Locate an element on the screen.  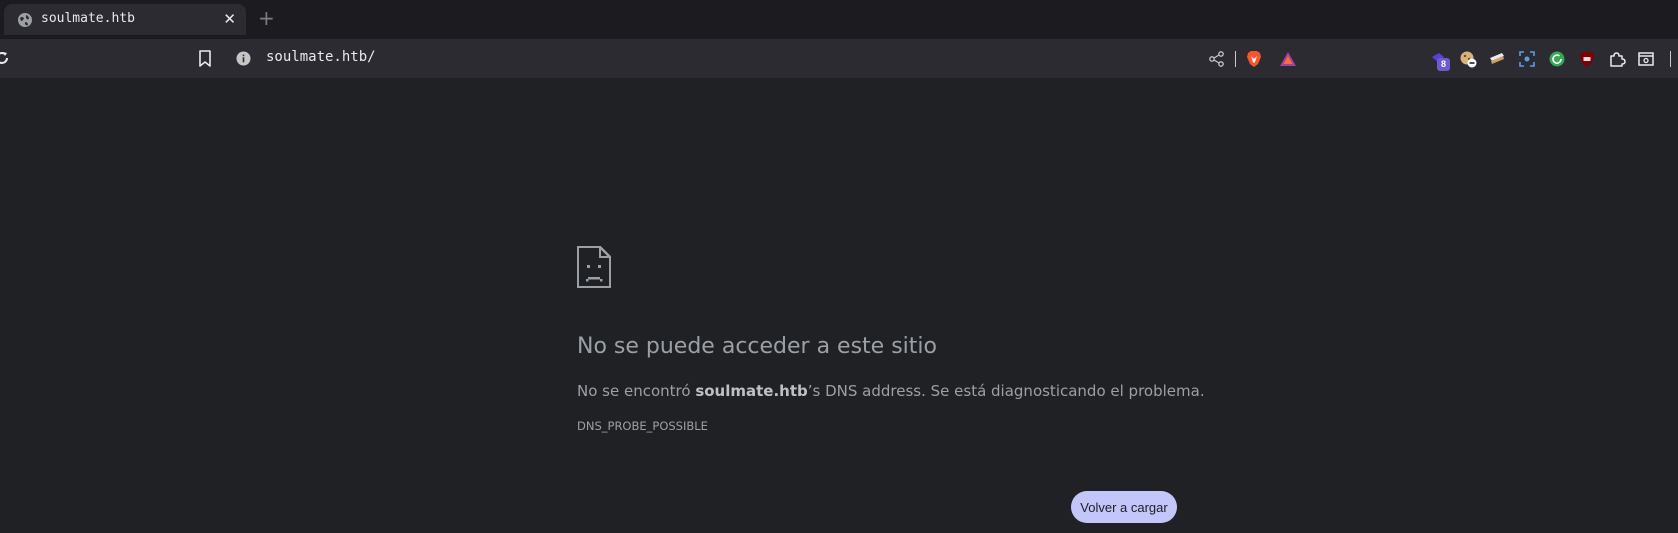
extension-badge: 8 is located at coordinates (1443, 64).